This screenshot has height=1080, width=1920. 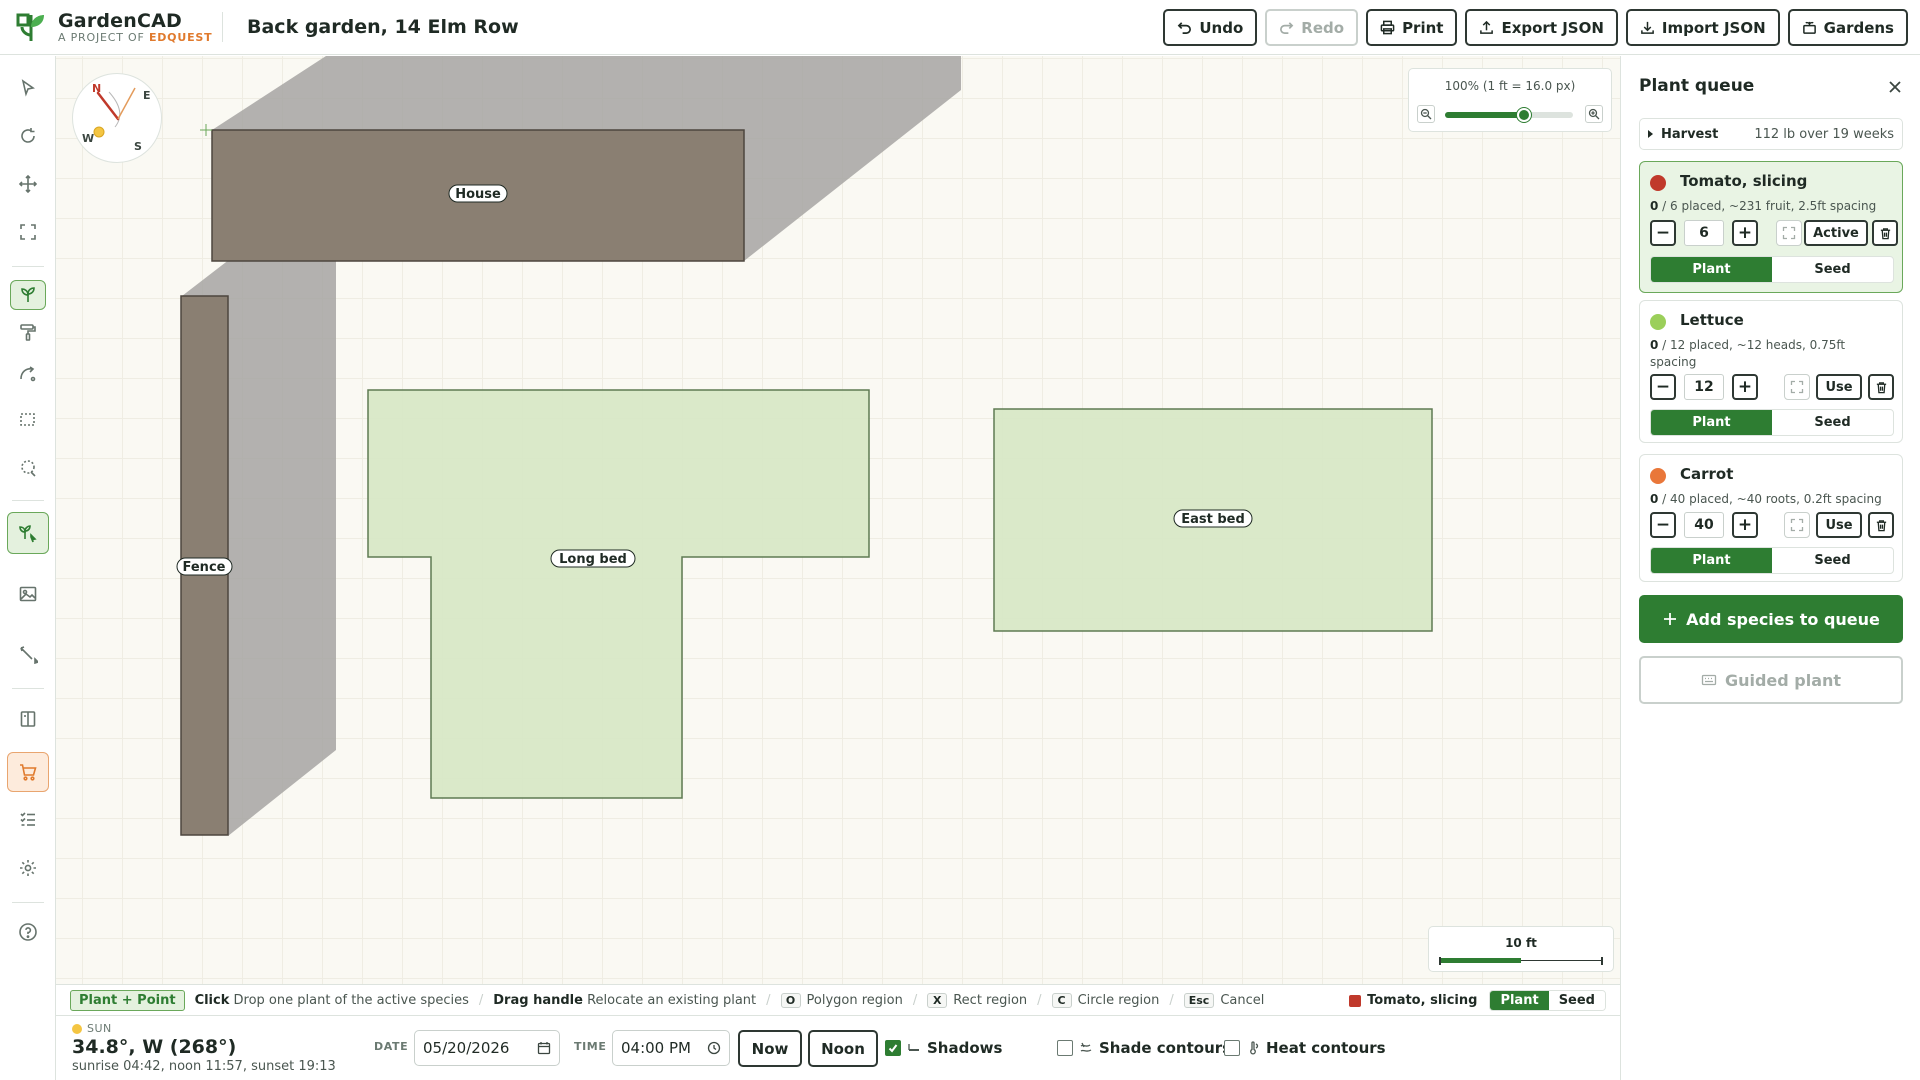 What do you see at coordinates (28, 533) in the screenshot?
I see `plant-point-tool` at bounding box center [28, 533].